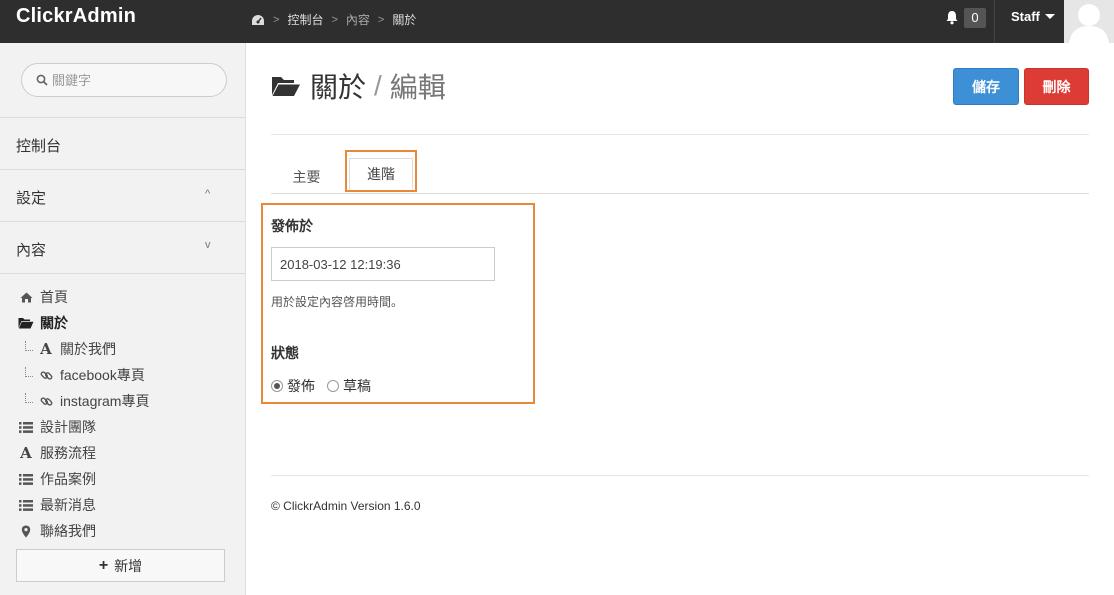 The height and width of the screenshot is (595, 1114). Describe the element at coordinates (134, 80) in the screenshot. I see `search-input` at that location.